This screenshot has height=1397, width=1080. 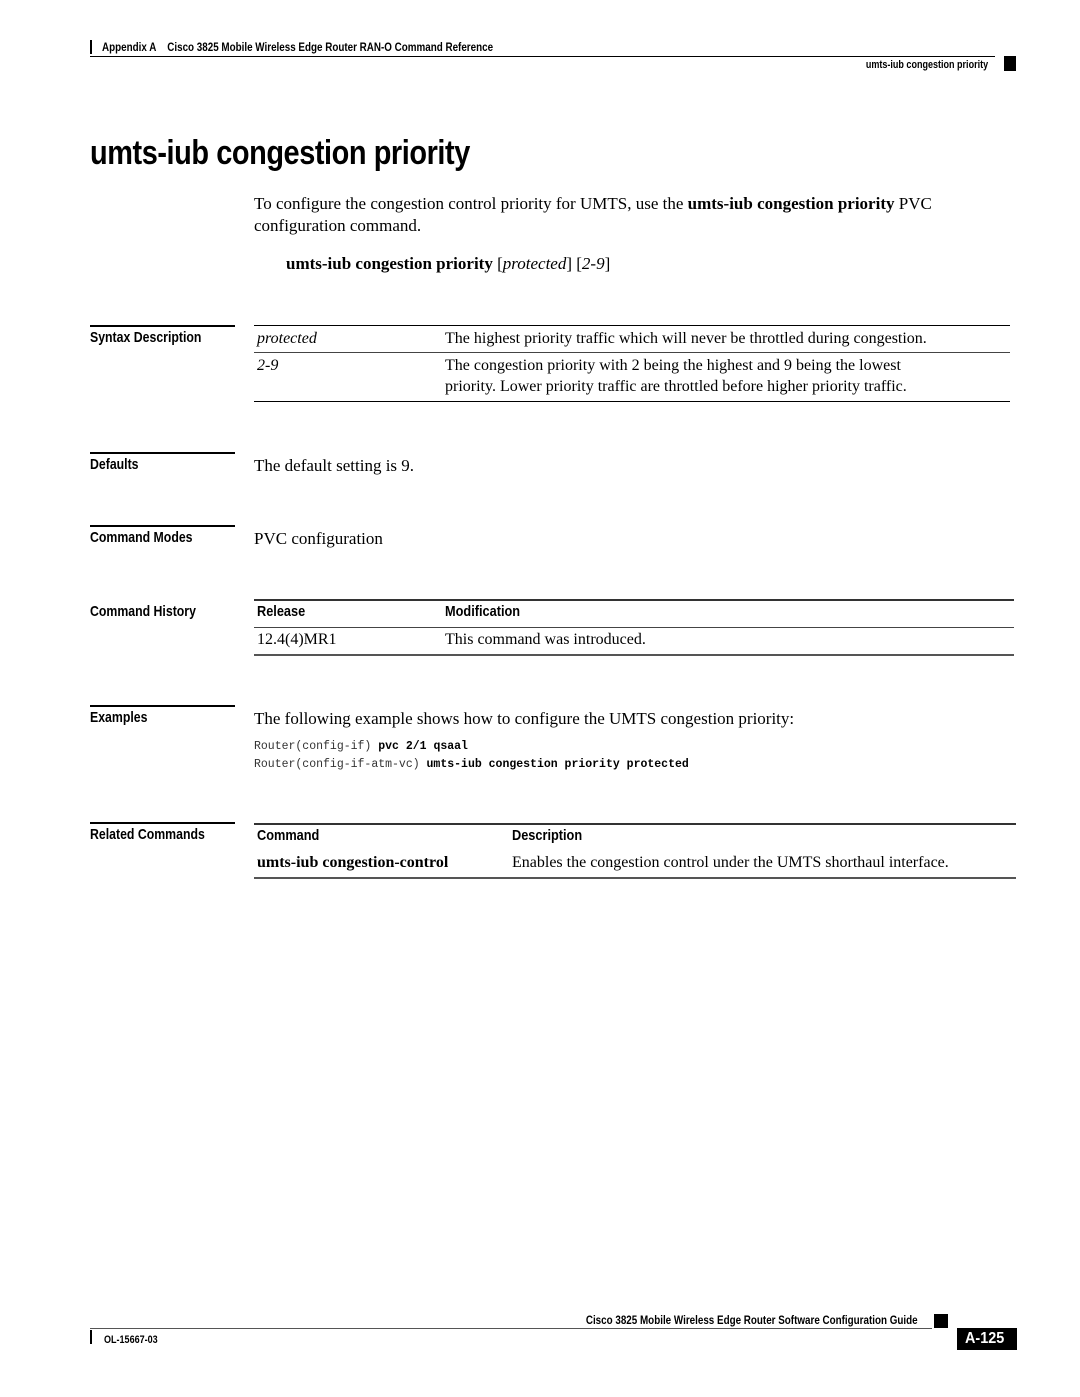 What do you see at coordinates (557, 764) in the screenshot?
I see `code-command: umts-iub congestion priority protected` at bounding box center [557, 764].